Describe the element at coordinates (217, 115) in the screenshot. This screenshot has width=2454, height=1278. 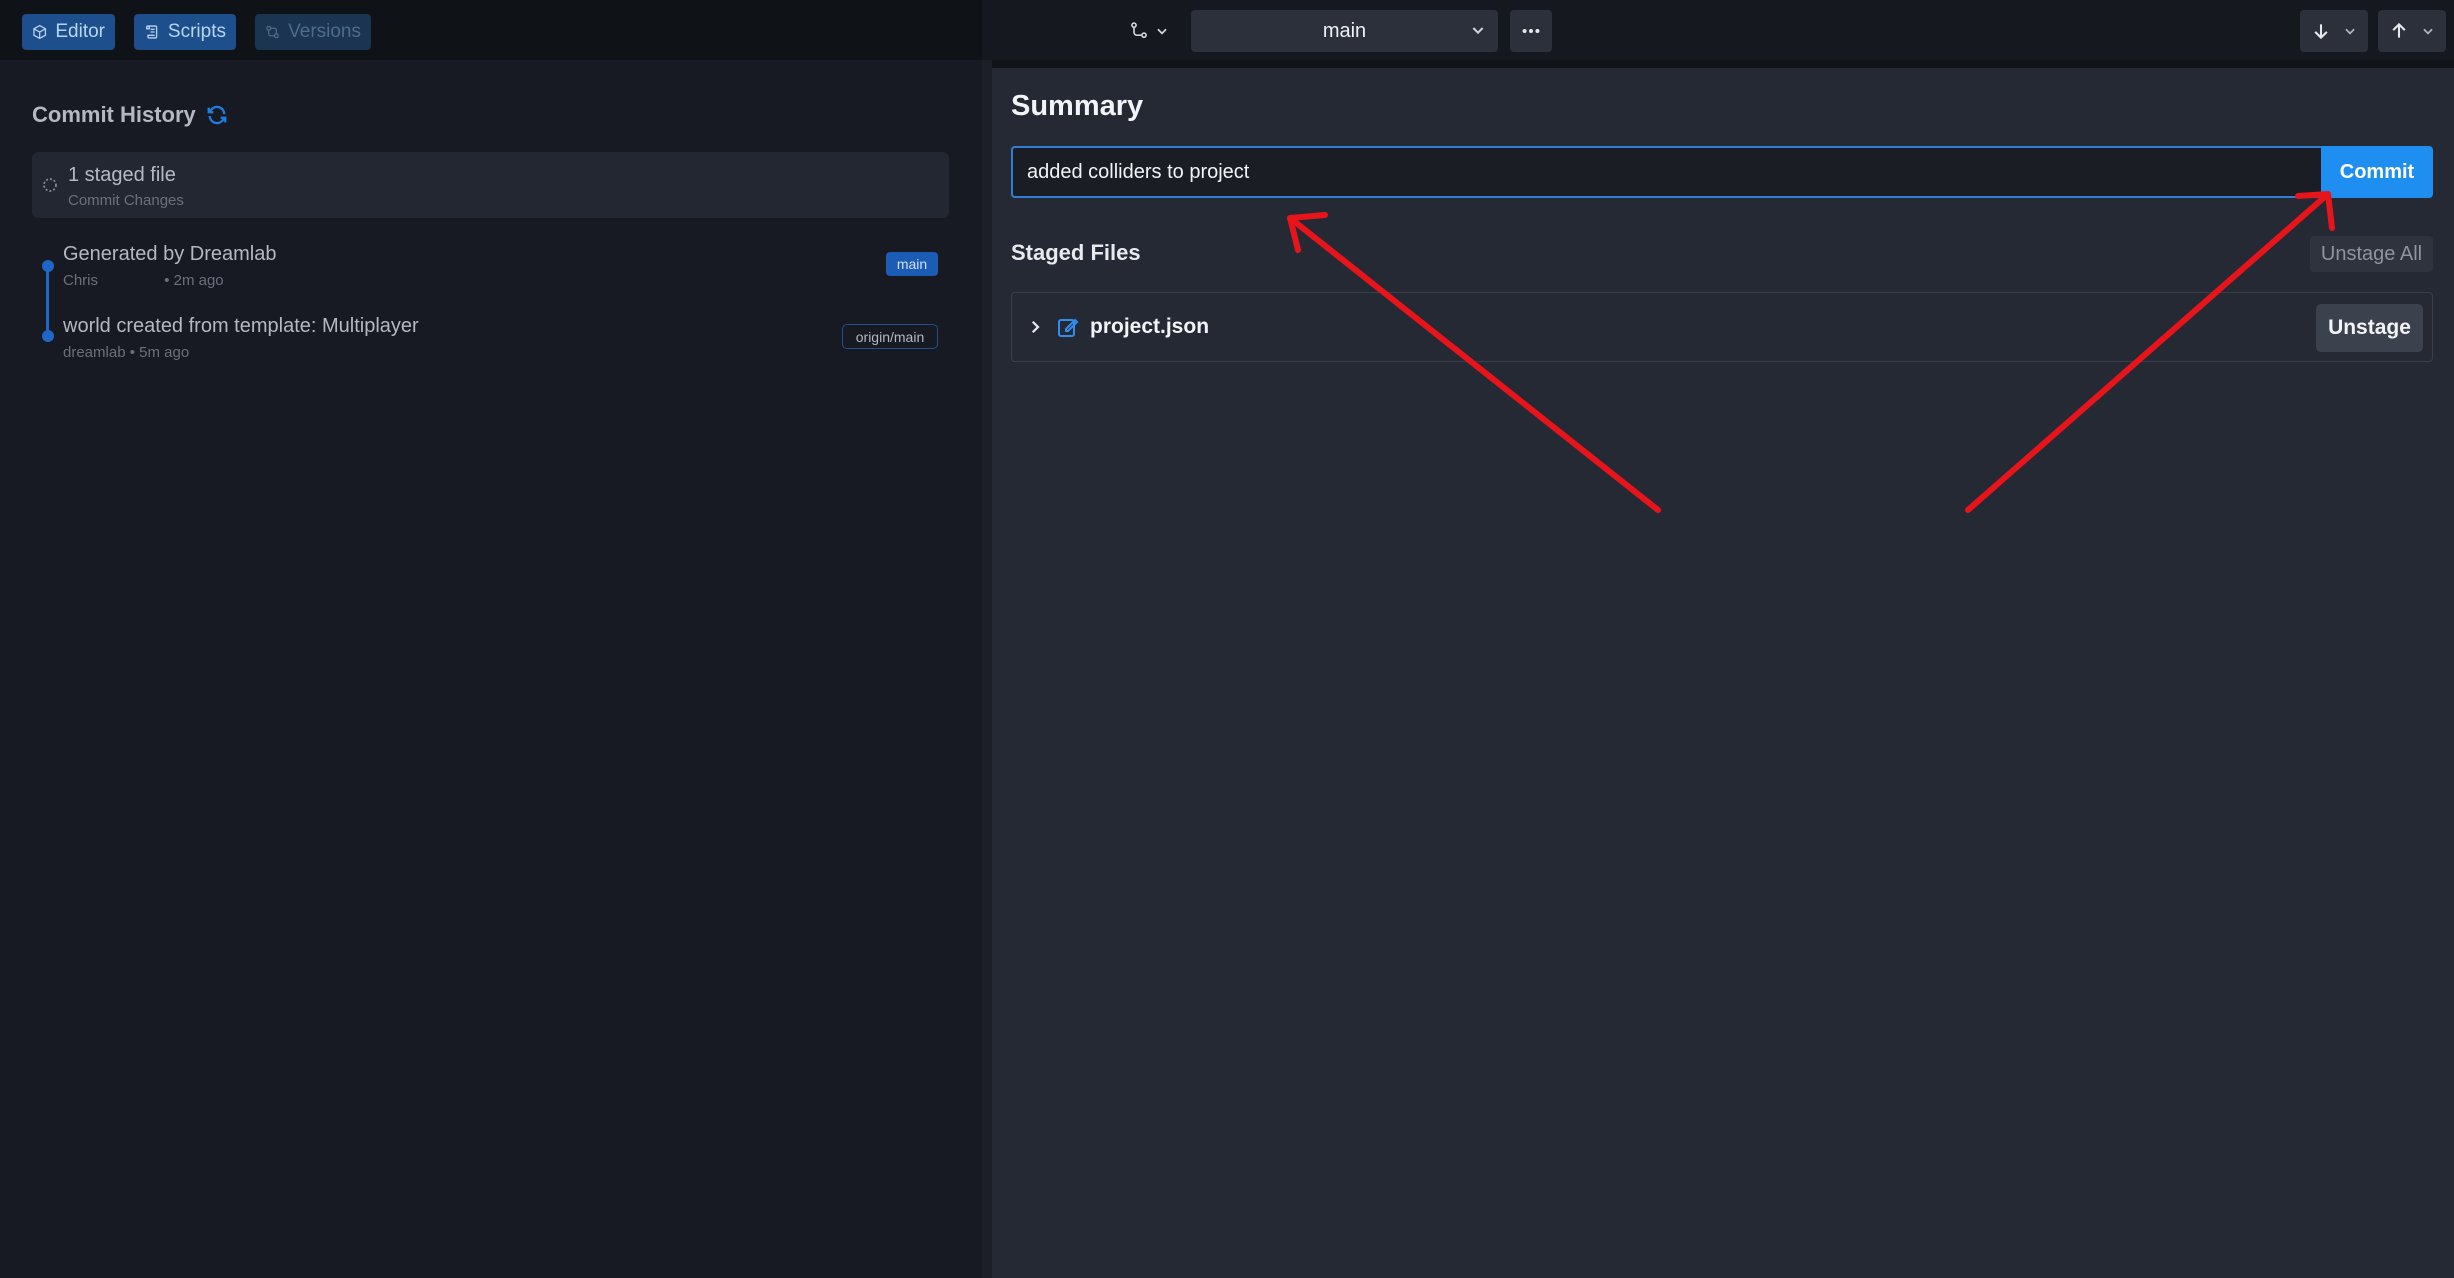
I see `refresh-icon` at that location.